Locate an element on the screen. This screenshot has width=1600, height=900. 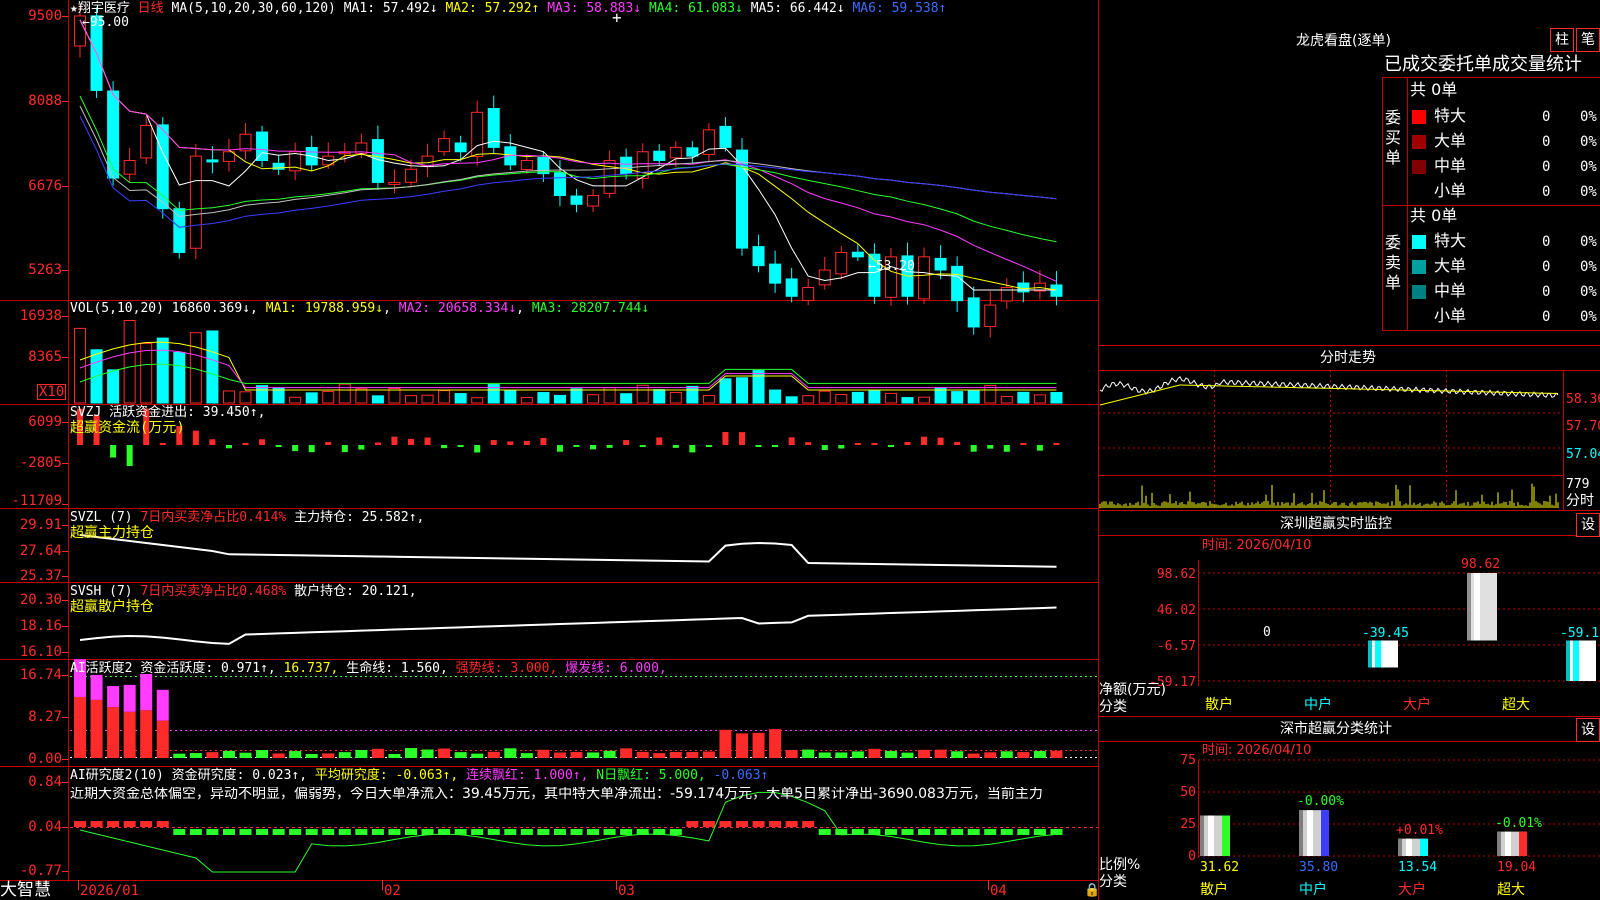
buy-pct-2: 0% is located at coordinates (1588, 167).